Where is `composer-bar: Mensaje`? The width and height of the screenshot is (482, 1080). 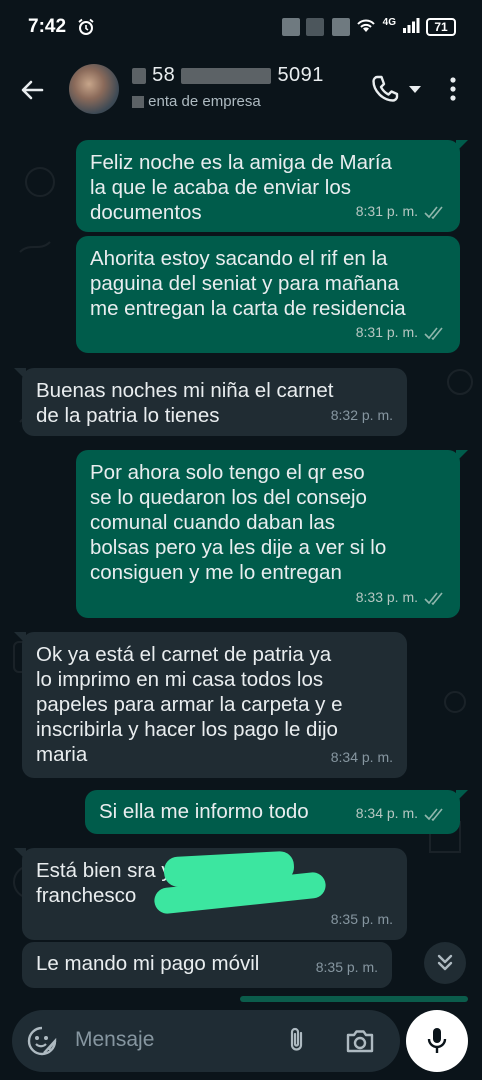
composer-bar: Mensaje is located at coordinates (241, 1041).